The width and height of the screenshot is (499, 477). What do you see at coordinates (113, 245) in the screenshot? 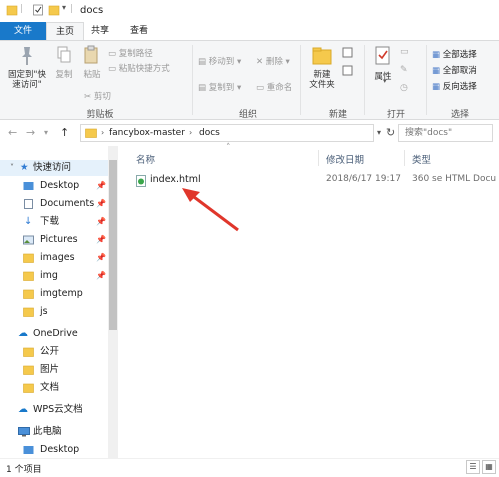
I see `nav-scrollbar-thumb` at bounding box center [113, 245].